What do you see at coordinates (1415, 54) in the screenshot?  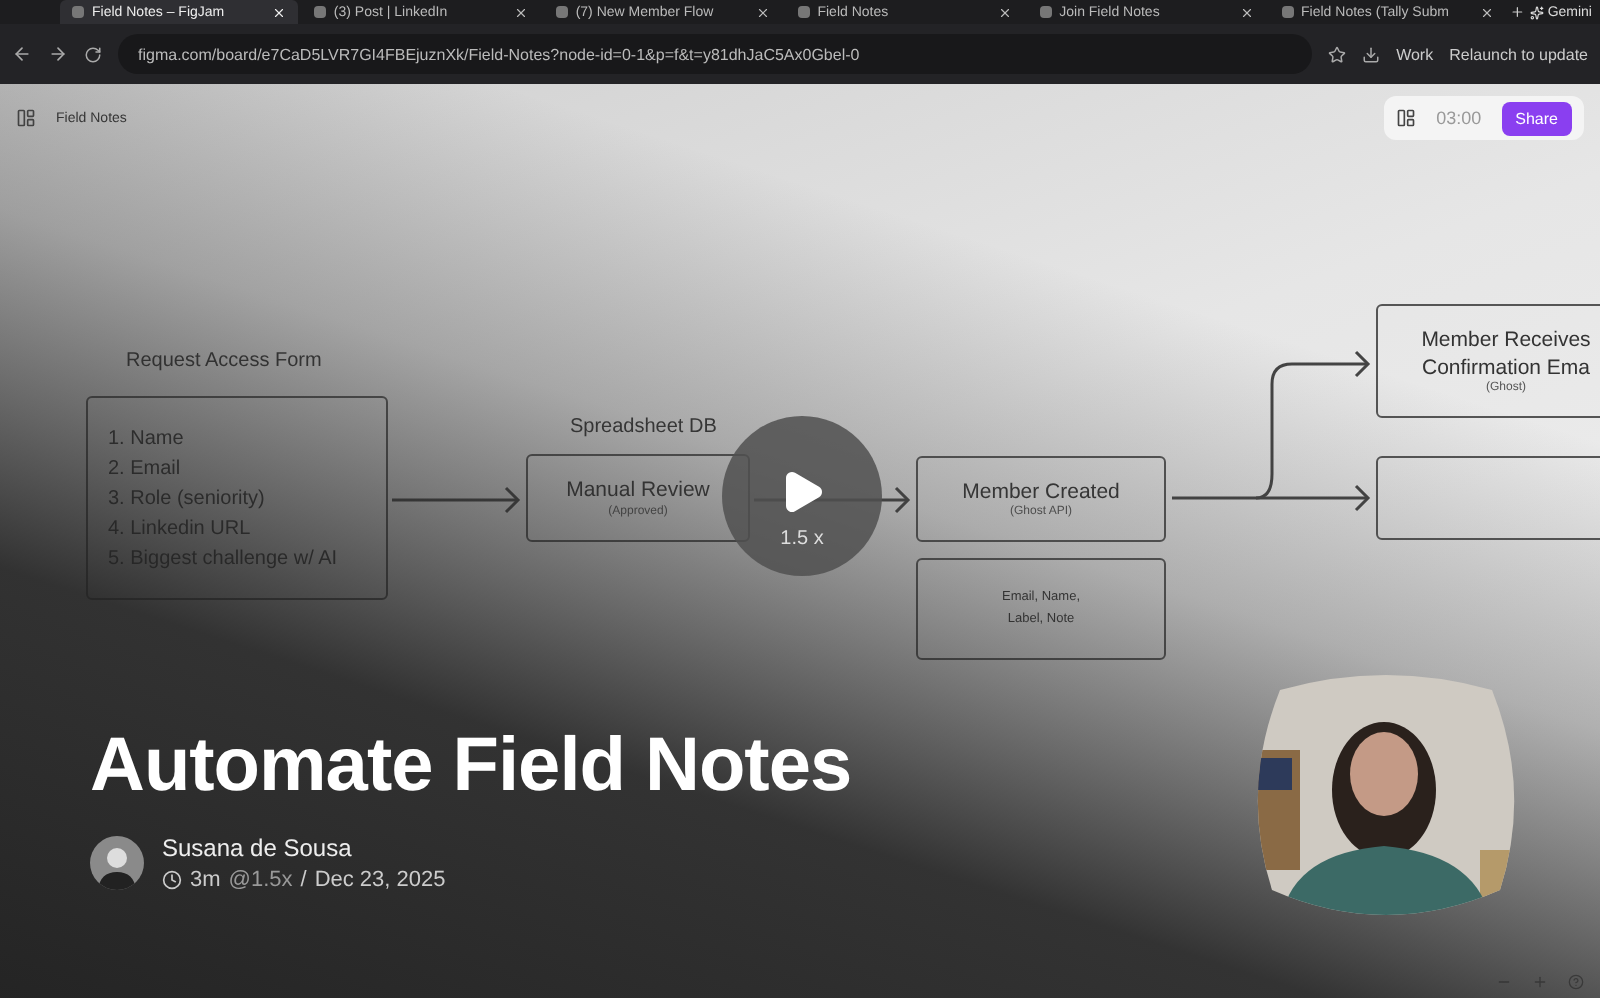 I see `profile-button: Work` at bounding box center [1415, 54].